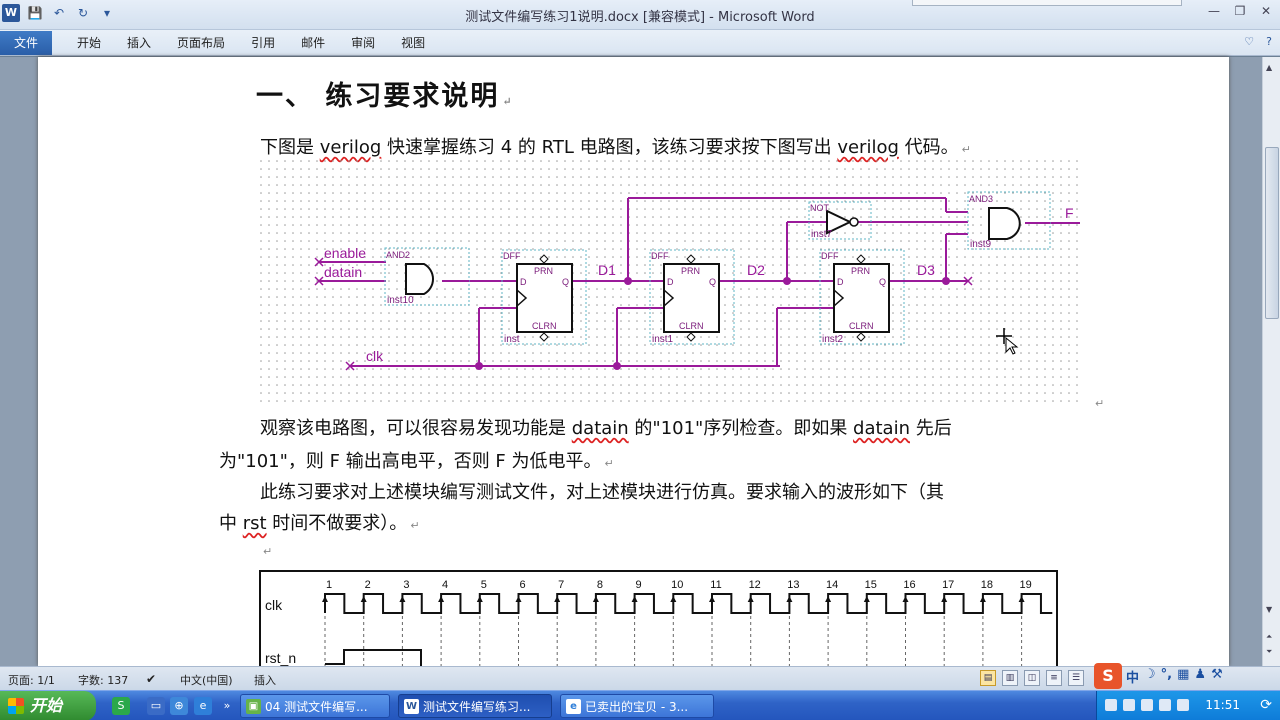 The height and width of the screenshot is (720, 1280). Describe the element at coordinates (1272, 233) in the screenshot. I see `scrollbar-thumb` at that location.